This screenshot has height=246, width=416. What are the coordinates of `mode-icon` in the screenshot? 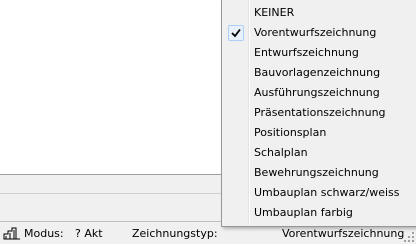 It's located at (12, 233).